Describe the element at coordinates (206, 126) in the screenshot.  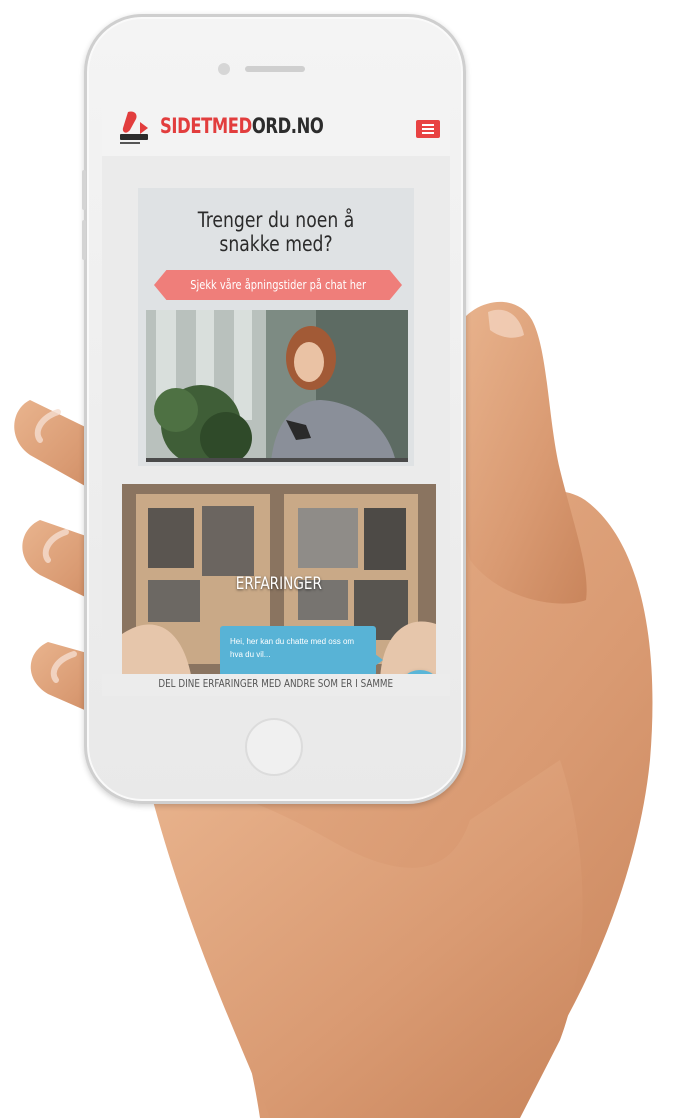
I see `logo-text-red: SIDETMED` at that location.